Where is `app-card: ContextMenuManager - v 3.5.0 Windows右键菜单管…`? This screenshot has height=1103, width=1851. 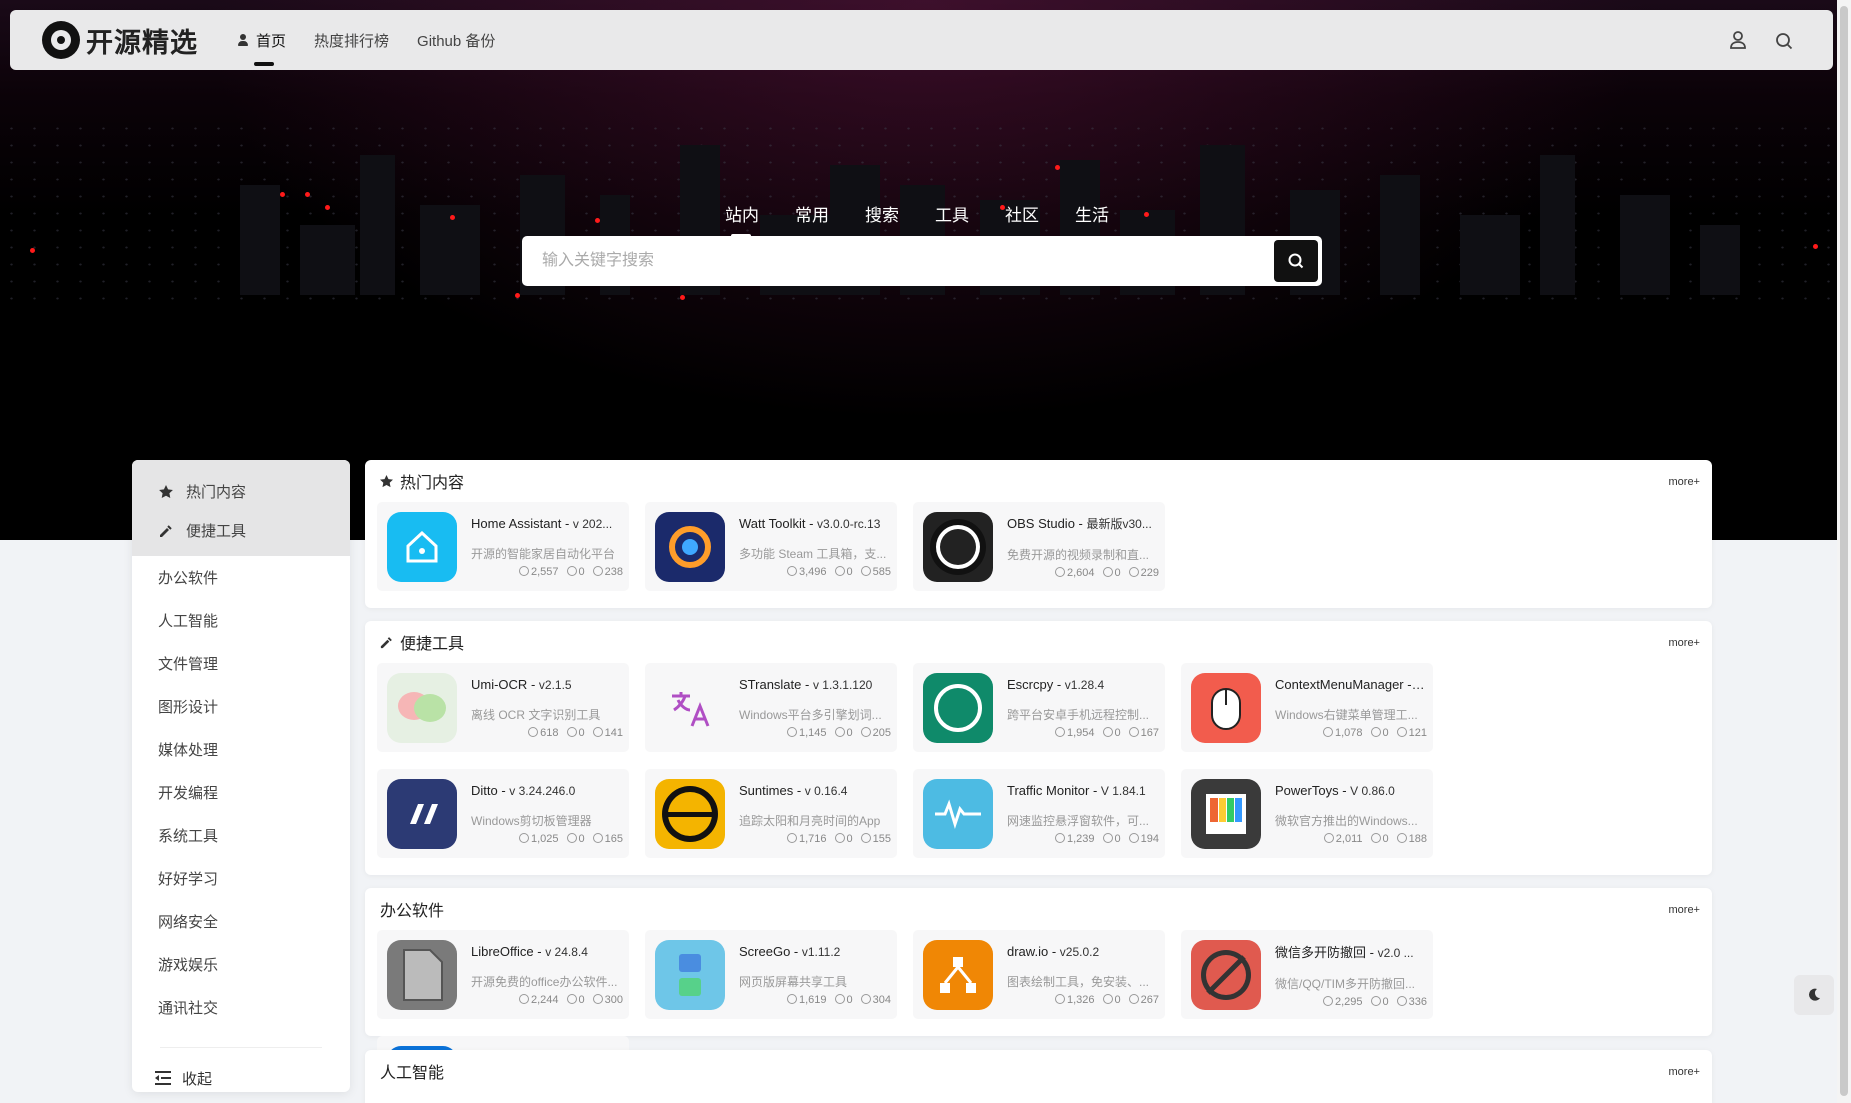 app-card: ContextMenuManager - v 3.5.0 Windows右键菜单管… is located at coordinates (1307, 707).